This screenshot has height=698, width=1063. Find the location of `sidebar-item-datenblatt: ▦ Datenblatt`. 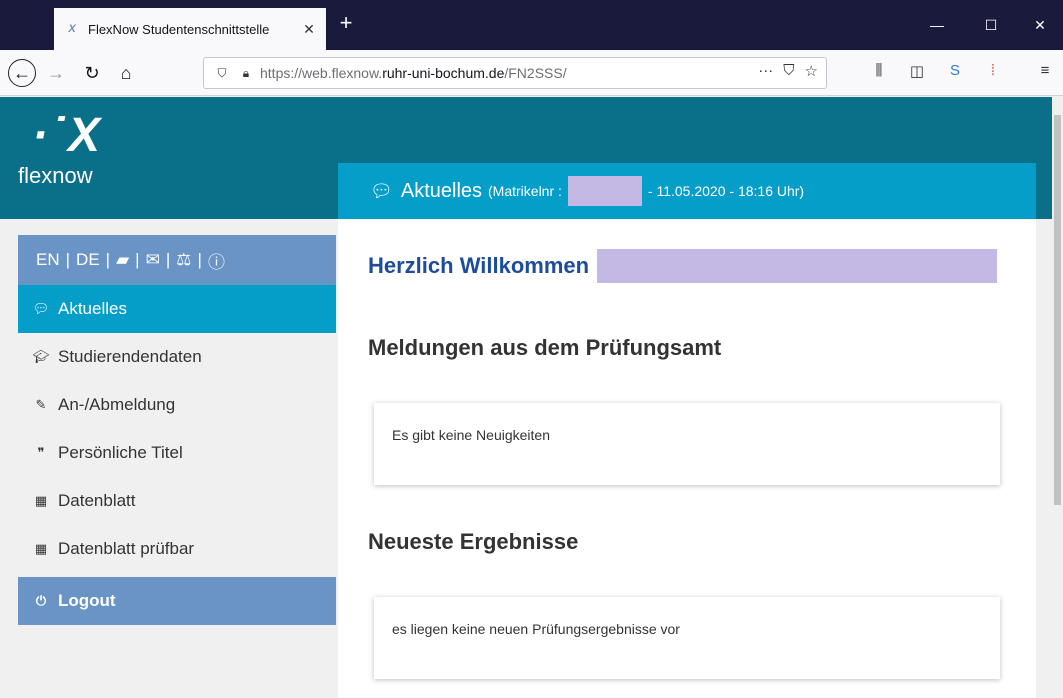

sidebar-item-datenblatt: ▦ Datenblatt is located at coordinates (177, 501).